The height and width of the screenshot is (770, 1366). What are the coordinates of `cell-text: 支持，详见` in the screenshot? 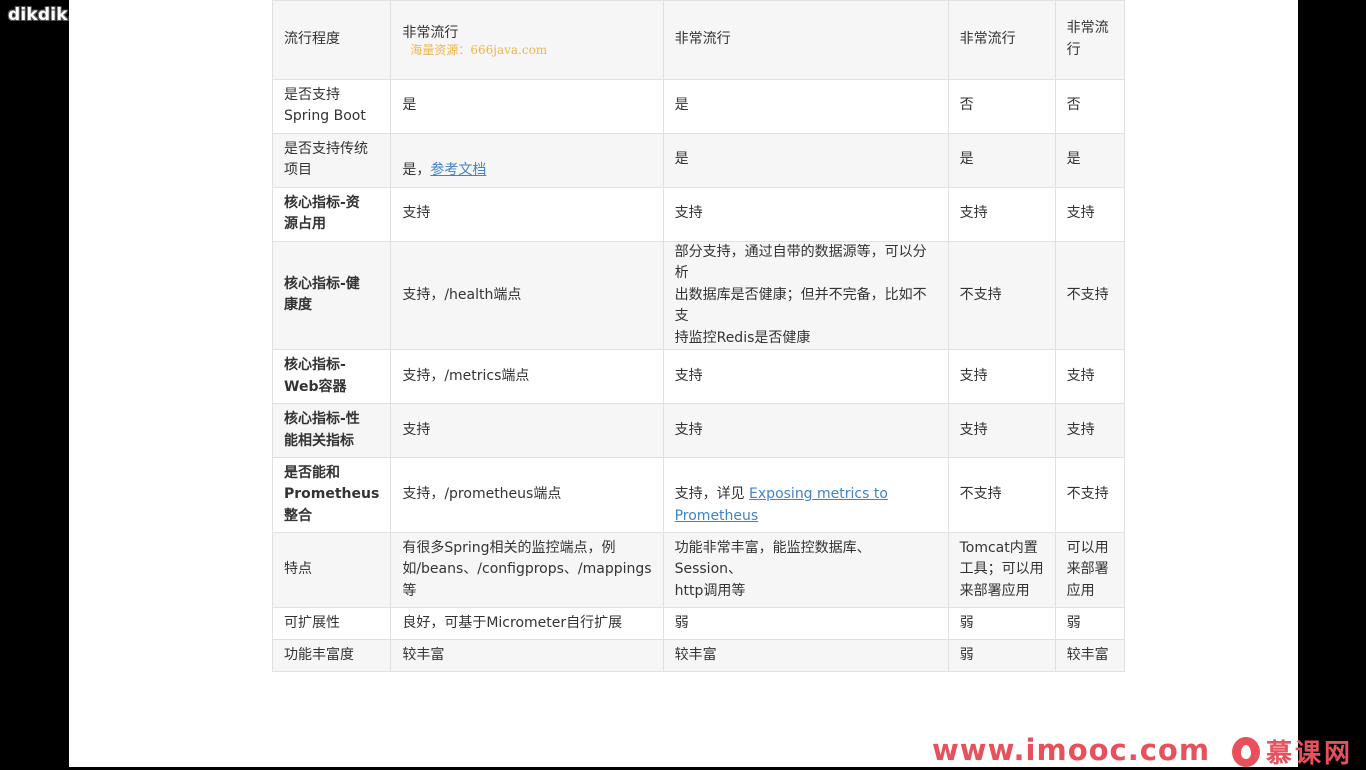 It's located at (712, 494).